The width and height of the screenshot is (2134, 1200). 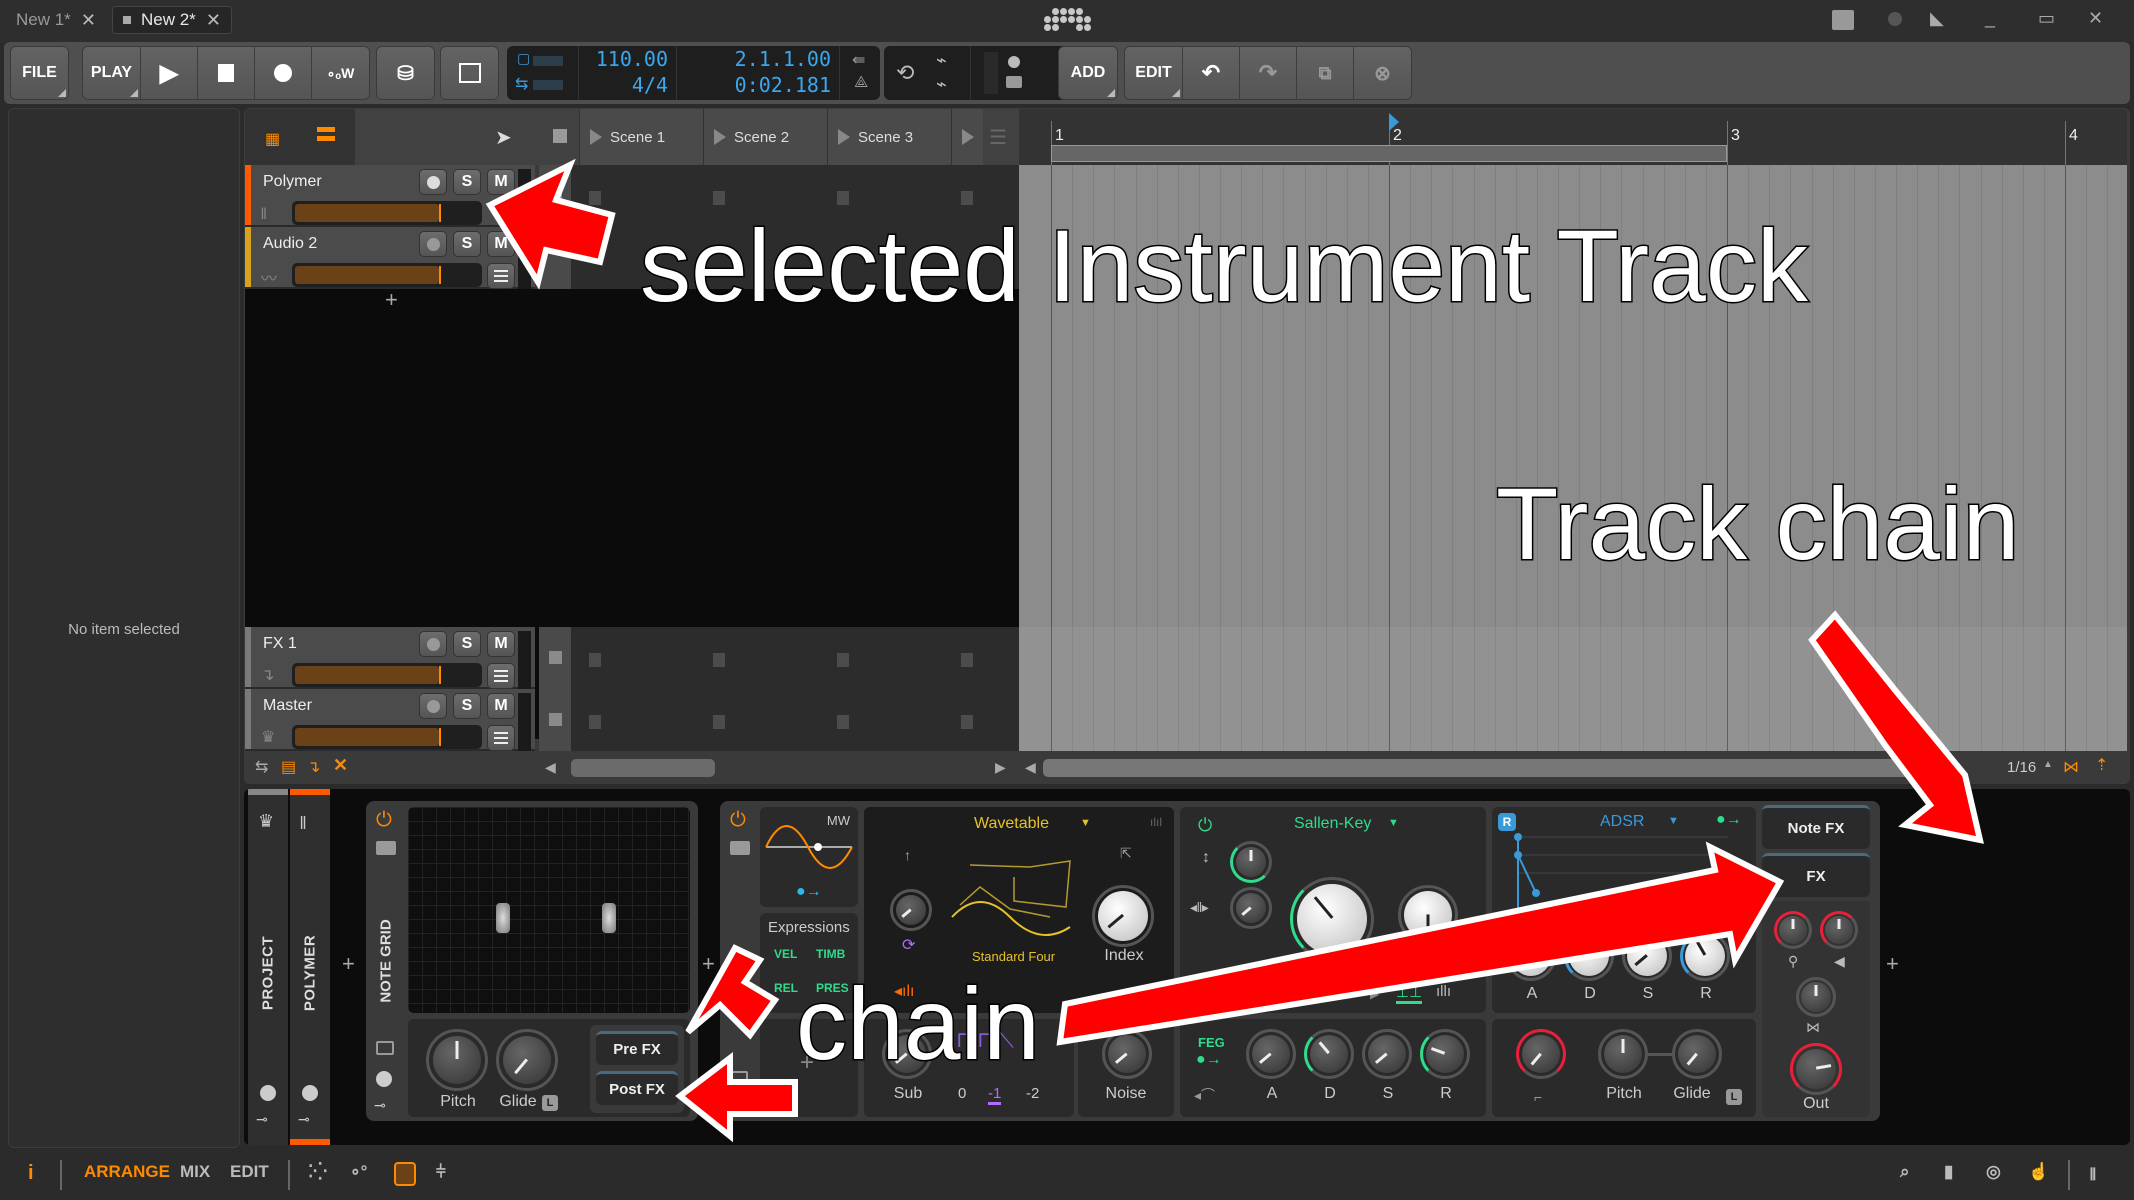 I want to click on keyboard-icon, so click(x=1843, y=20).